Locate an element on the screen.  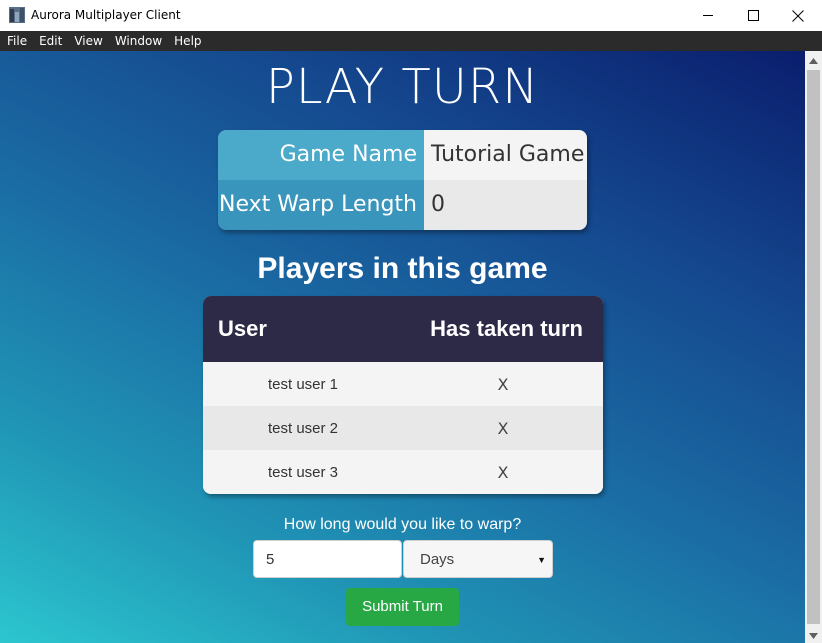
menu-help: Help is located at coordinates (187, 41).